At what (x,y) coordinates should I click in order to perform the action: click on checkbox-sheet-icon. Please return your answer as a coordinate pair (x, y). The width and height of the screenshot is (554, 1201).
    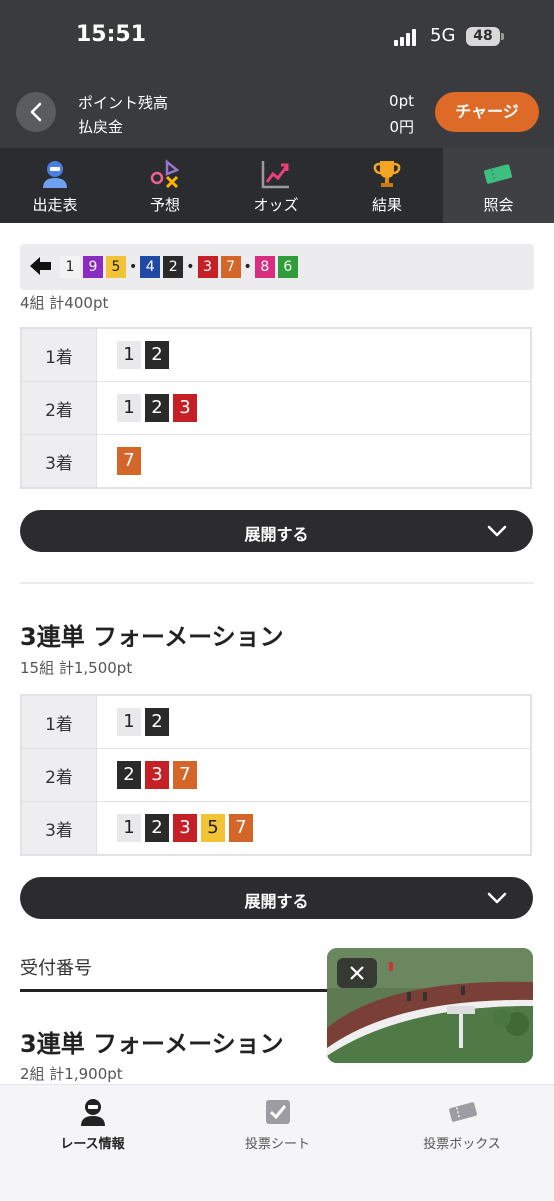
    Looking at the image, I should click on (278, 1112).